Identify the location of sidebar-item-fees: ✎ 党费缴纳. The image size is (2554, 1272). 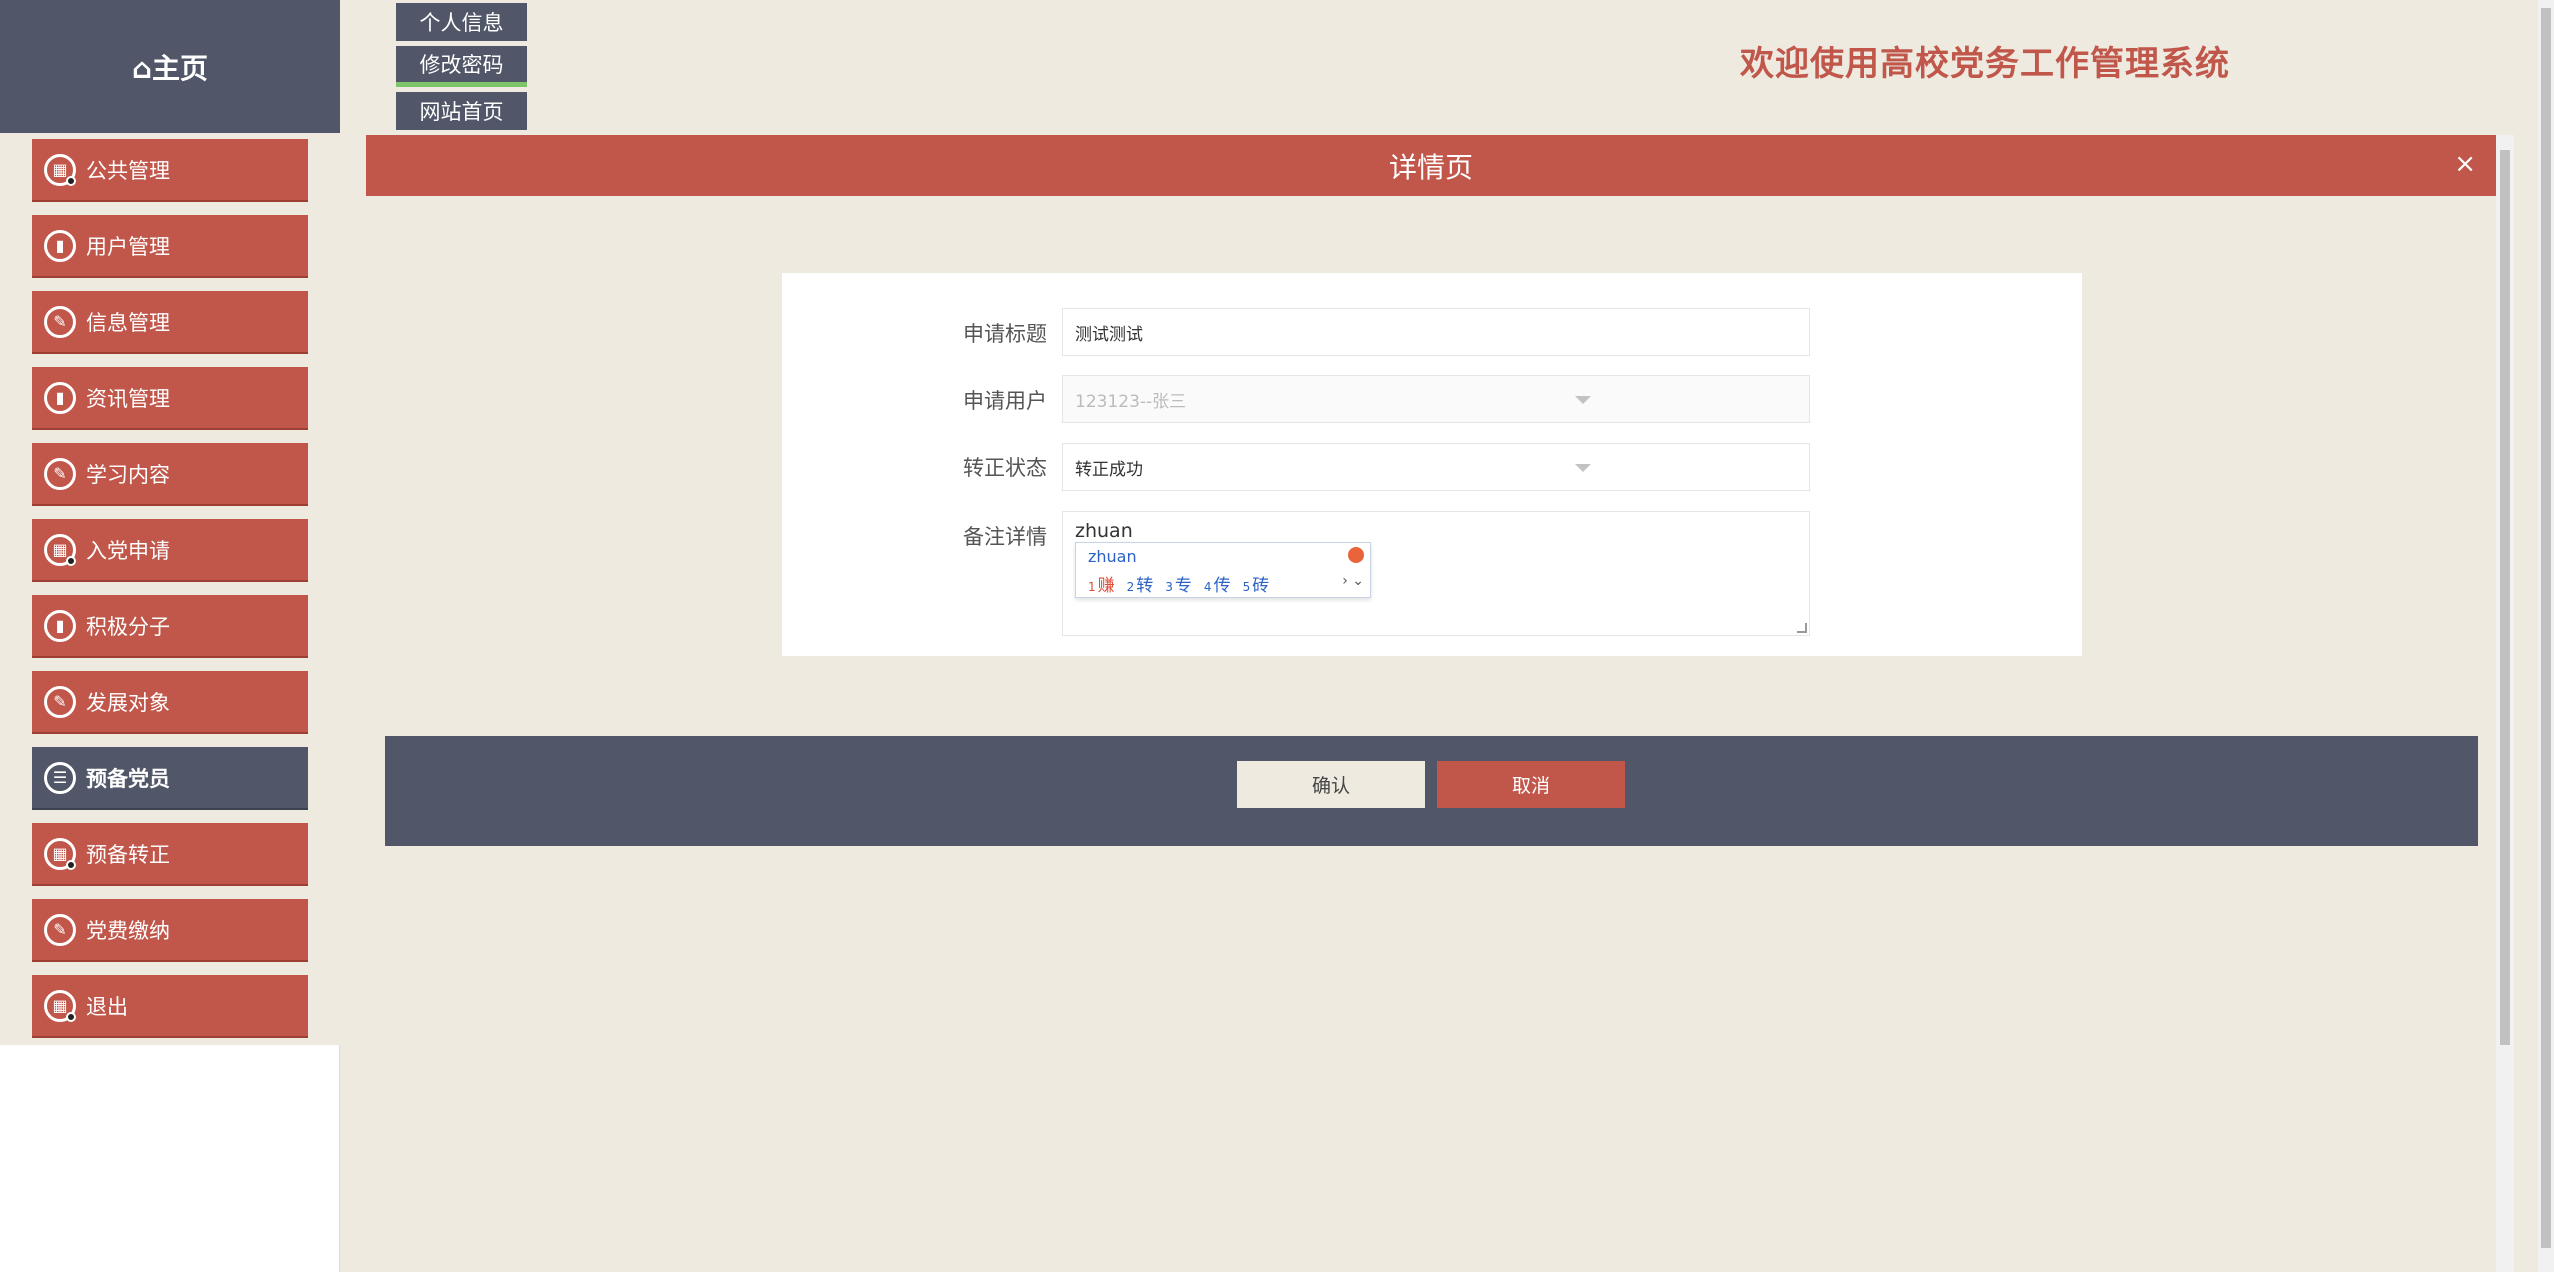
(170, 930).